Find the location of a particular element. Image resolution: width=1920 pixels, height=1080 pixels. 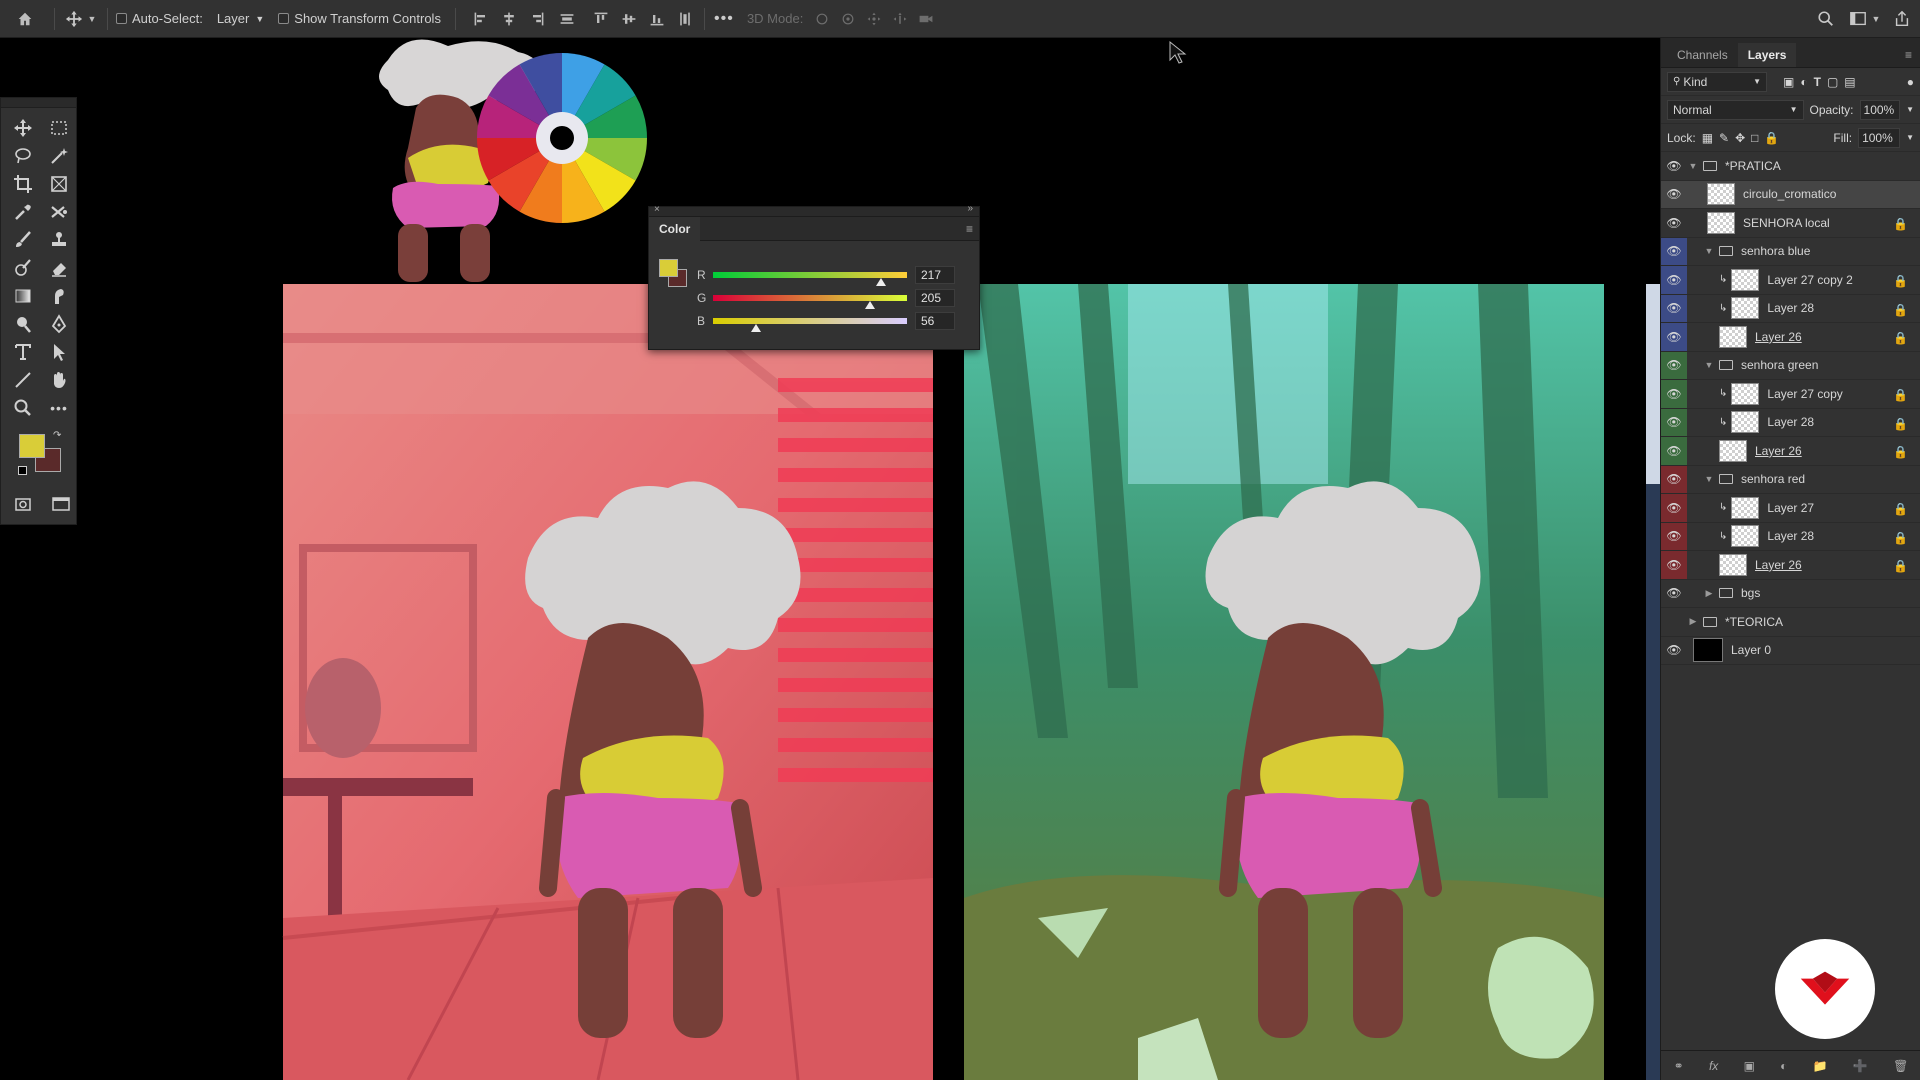

add-mask-icon: ▣ is located at coordinates (1749, 1066).